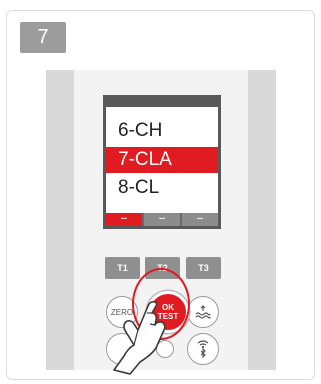 This screenshot has height=384, width=321. What do you see at coordinates (60, 220) in the screenshot?
I see `device-side-left` at bounding box center [60, 220].